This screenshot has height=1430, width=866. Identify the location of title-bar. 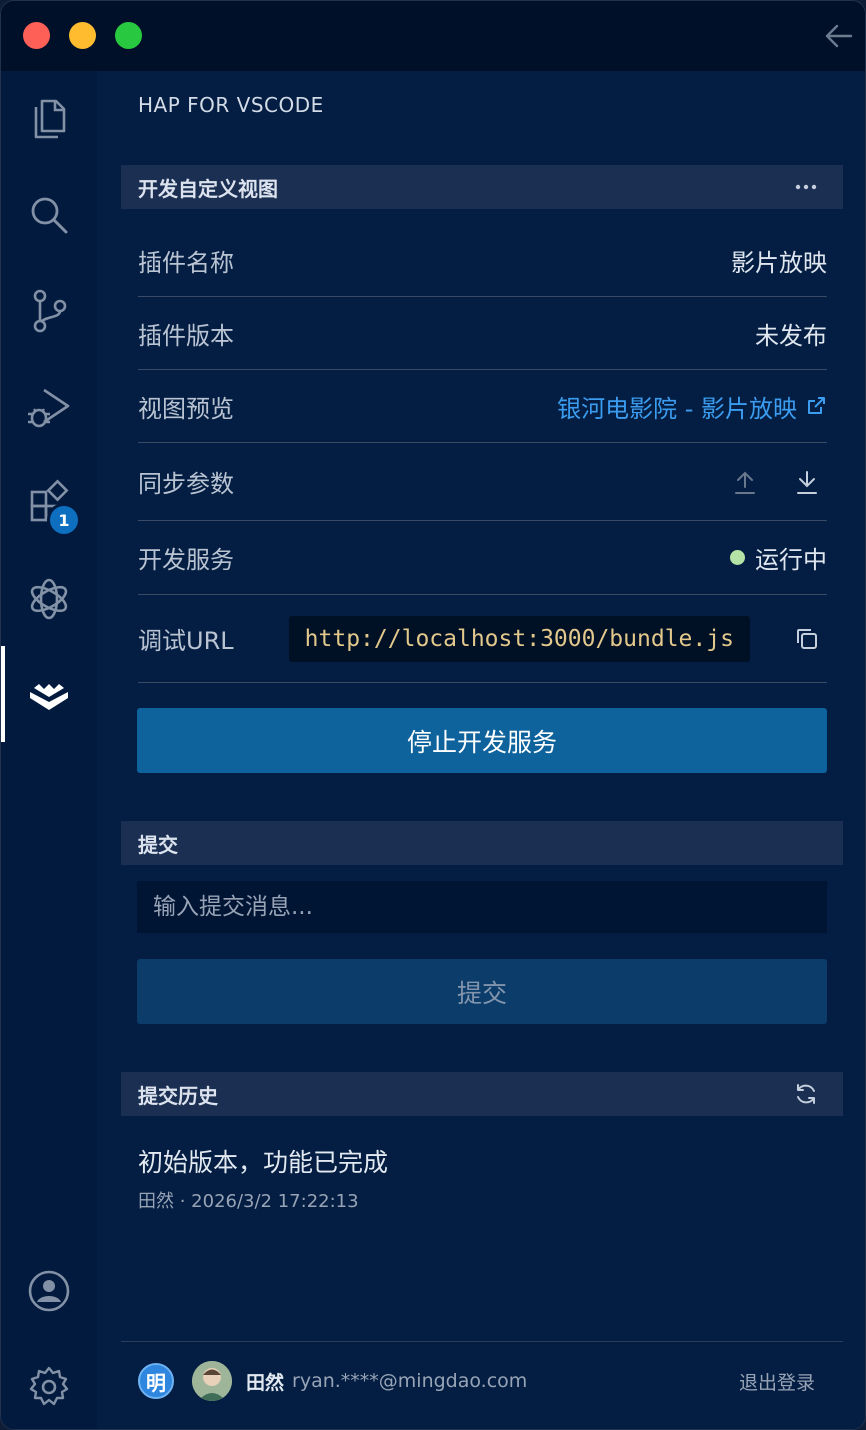
(433, 36).